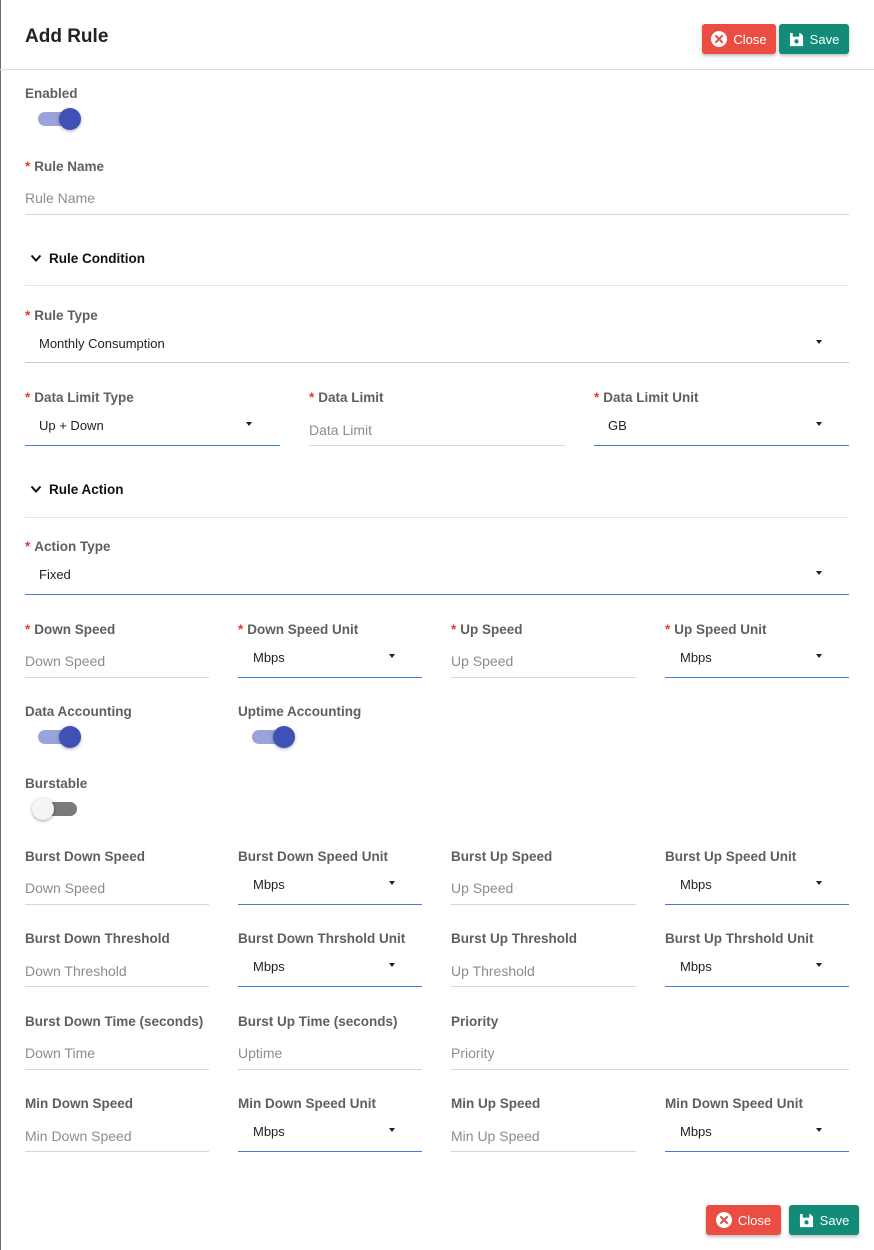  Describe the element at coordinates (824, 39) in the screenshot. I see `save-button-label: Save` at that location.